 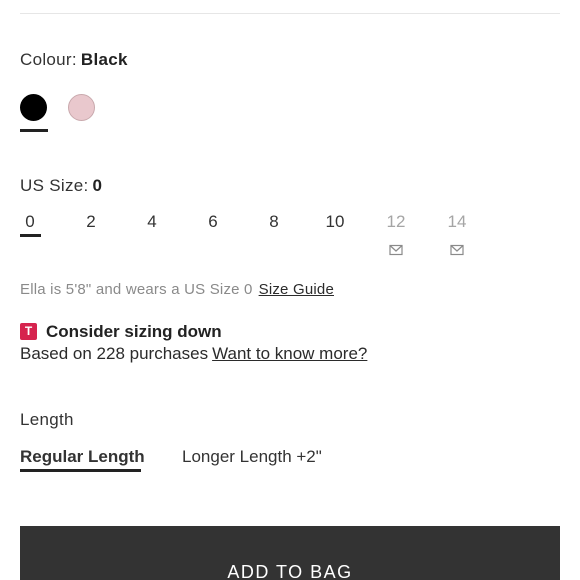 What do you see at coordinates (335, 222) in the screenshot?
I see `size-option-10: 10` at bounding box center [335, 222].